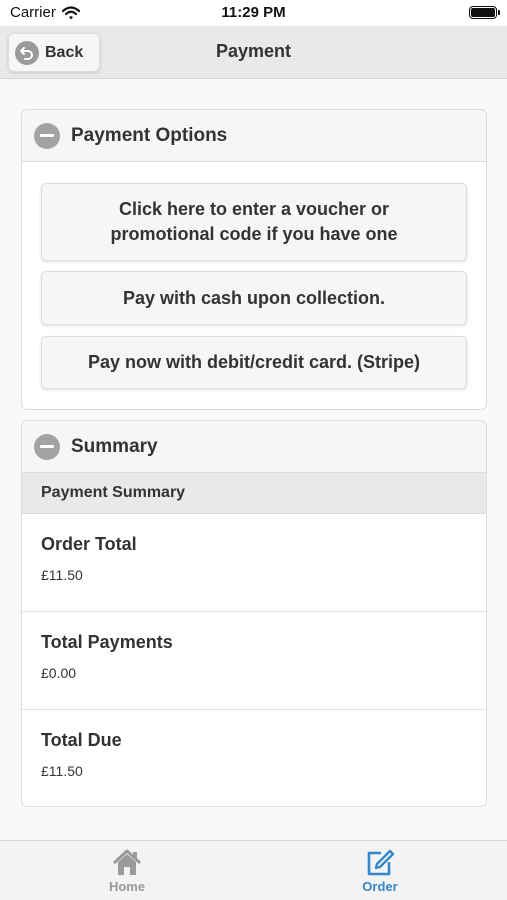 Image resolution: width=507 pixels, height=900 pixels. I want to click on pay-card-button: Pay now with debit/credit card. (Stripe), so click(254, 362).